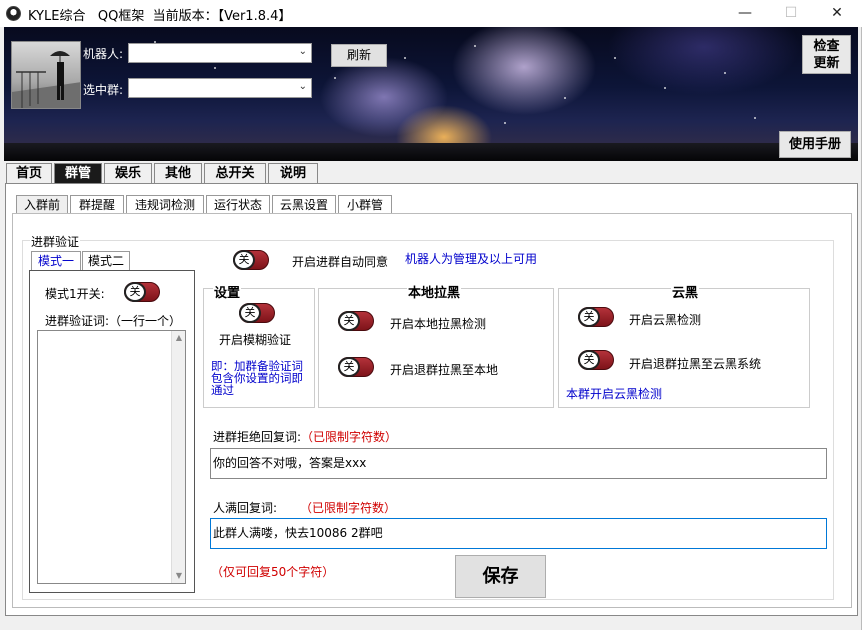 This screenshot has height=630, width=862. What do you see at coordinates (56, 260) in the screenshot?
I see `tab-mode-one: 模式一` at bounding box center [56, 260].